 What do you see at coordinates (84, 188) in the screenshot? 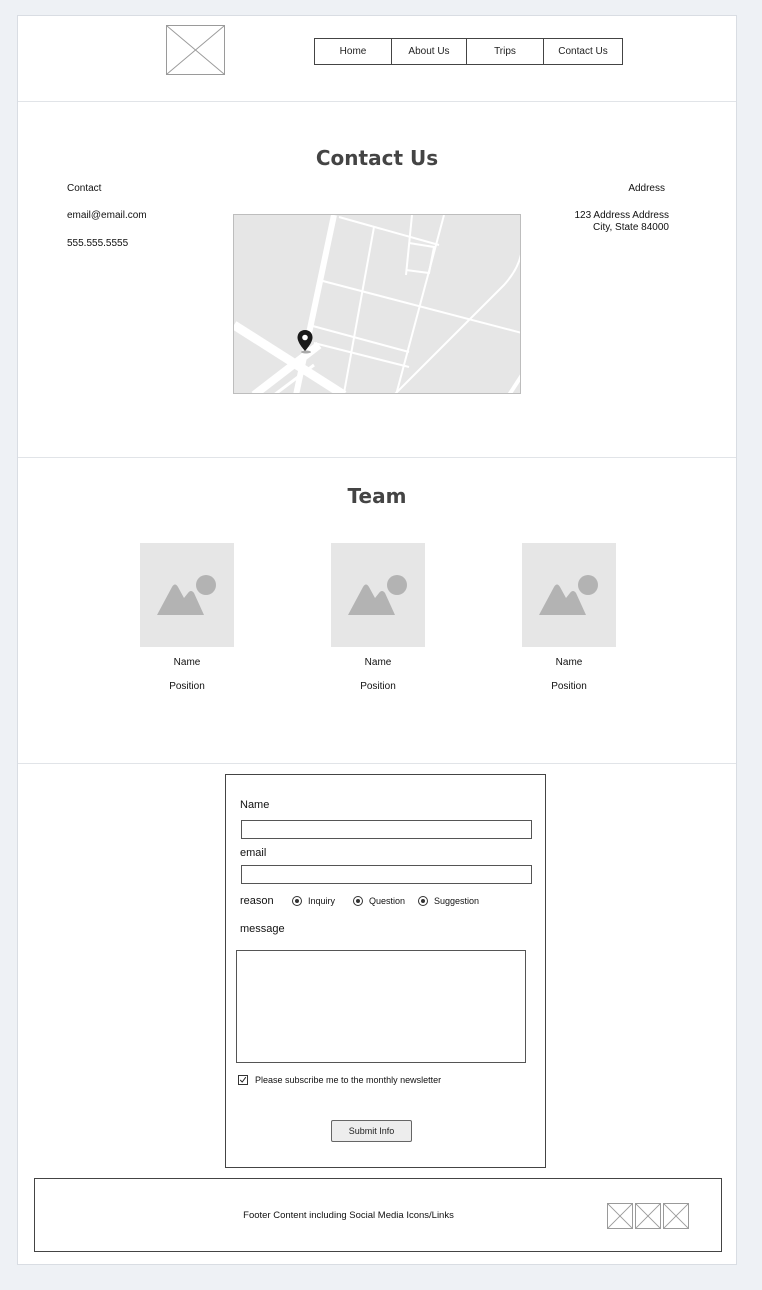
I see `contact-heading: Contact` at bounding box center [84, 188].